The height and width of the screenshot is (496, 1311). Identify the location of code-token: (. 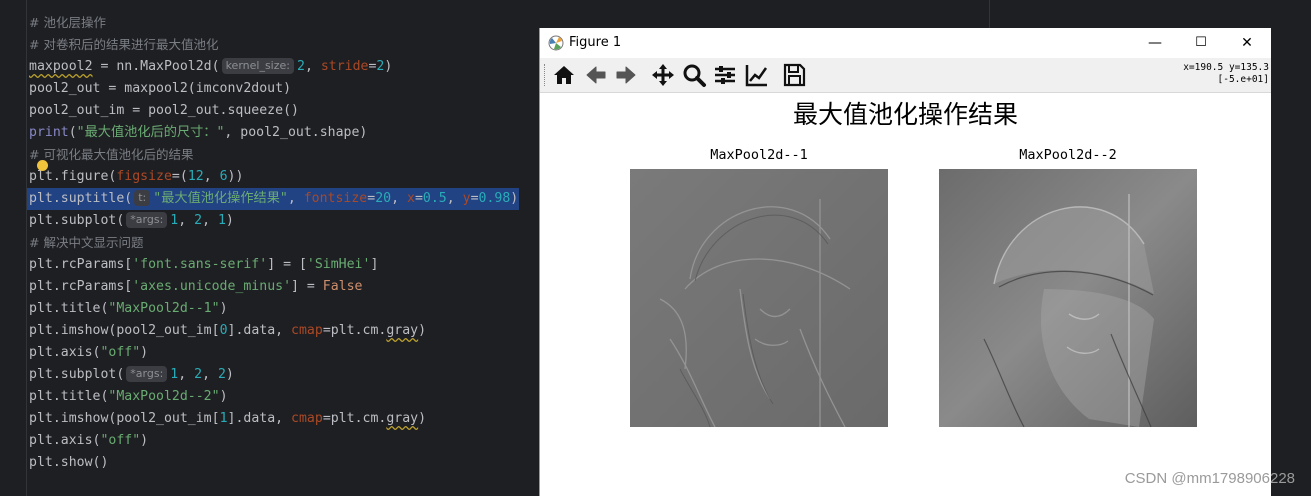
(72, 132).